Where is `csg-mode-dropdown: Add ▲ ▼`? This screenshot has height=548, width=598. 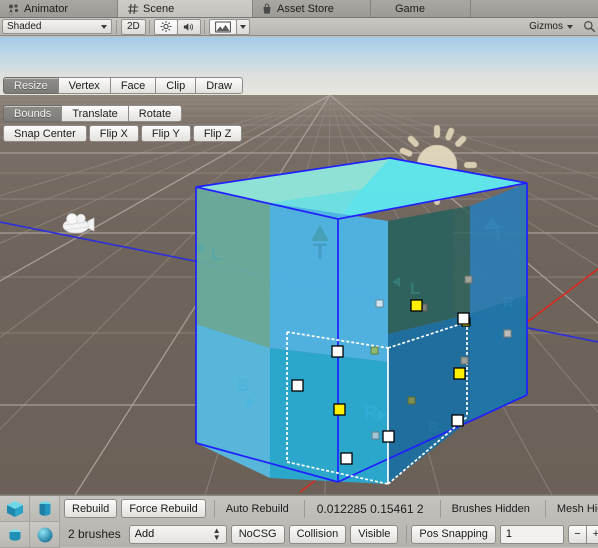
csg-mode-dropdown: Add ▲ ▼ is located at coordinates (177, 534).